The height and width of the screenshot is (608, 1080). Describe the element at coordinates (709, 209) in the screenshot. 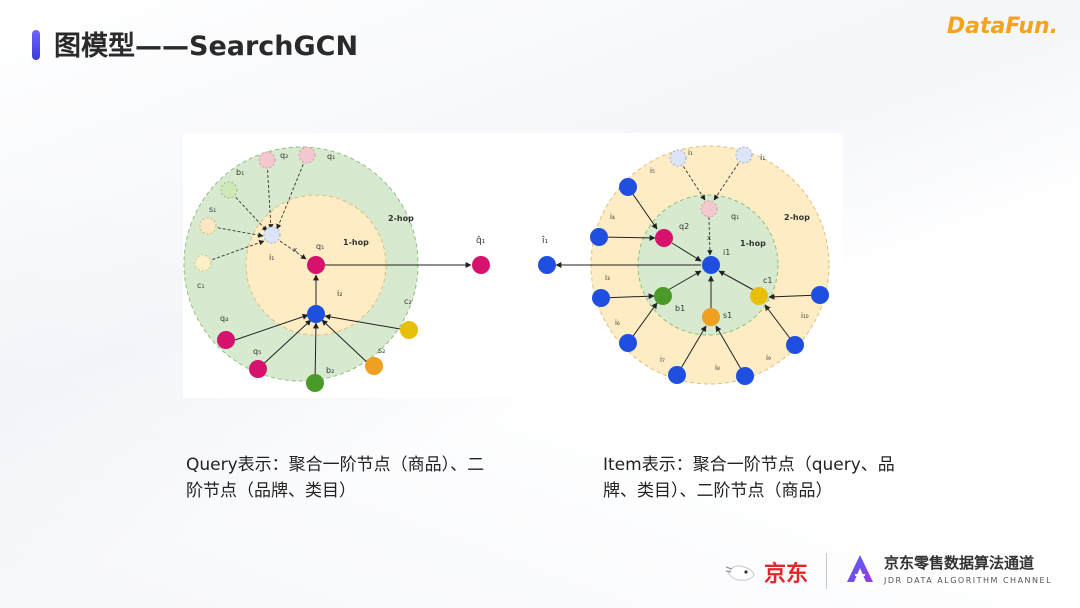

I see `node-q1` at that location.